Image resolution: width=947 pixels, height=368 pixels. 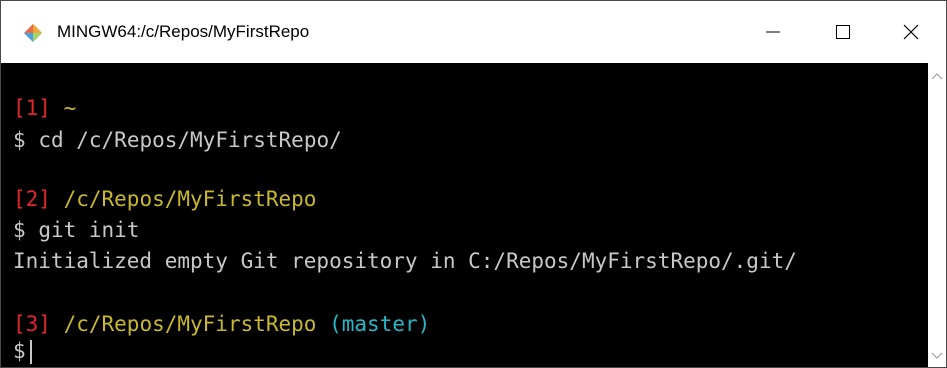 I want to click on minimize-icon, so click(x=773, y=32).